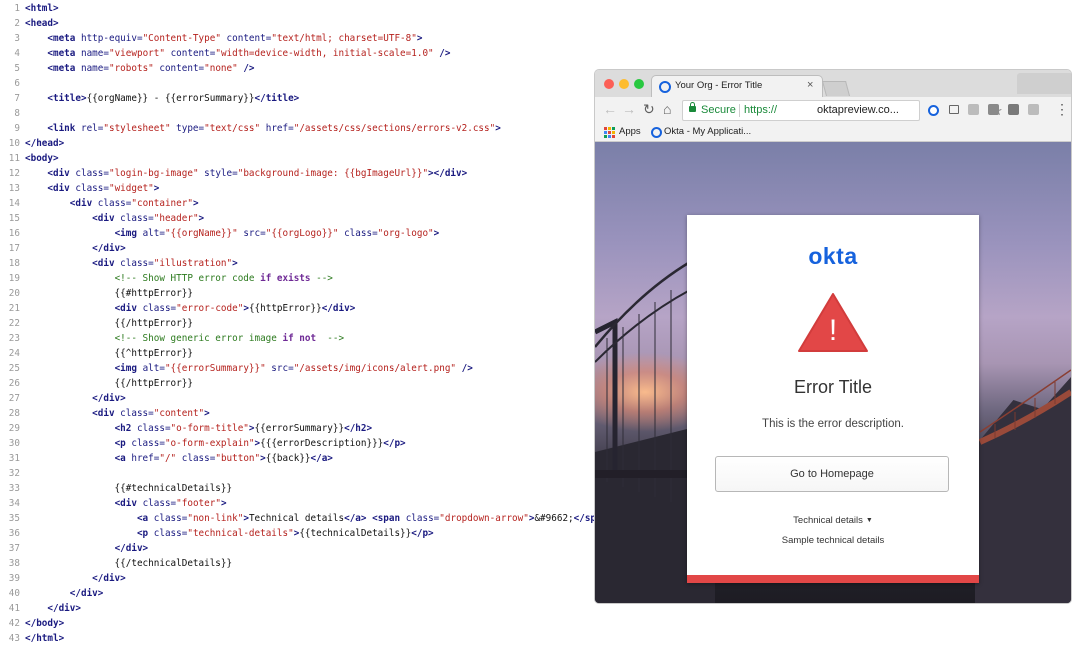  Describe the element at coordinates (609, 84) in the screenshot. I see `close-window-button` at that location.